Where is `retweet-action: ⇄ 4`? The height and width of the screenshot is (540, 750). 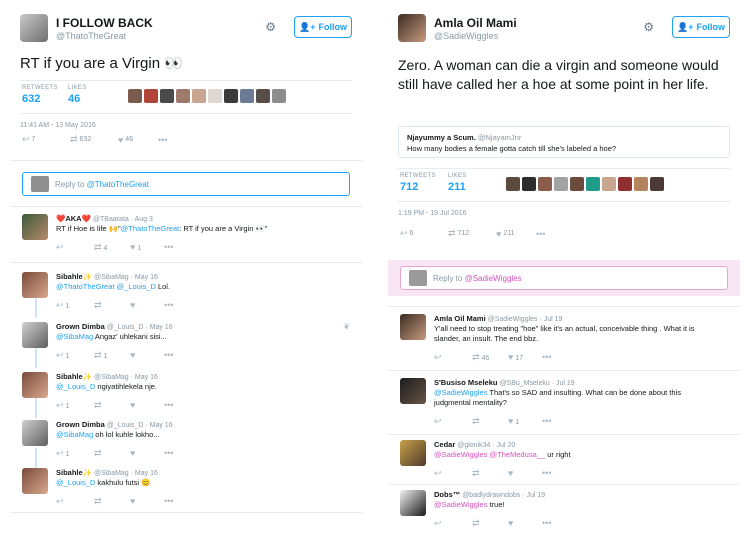
retweet-action: ⇄ 4 is located at coordinates (112, 247).